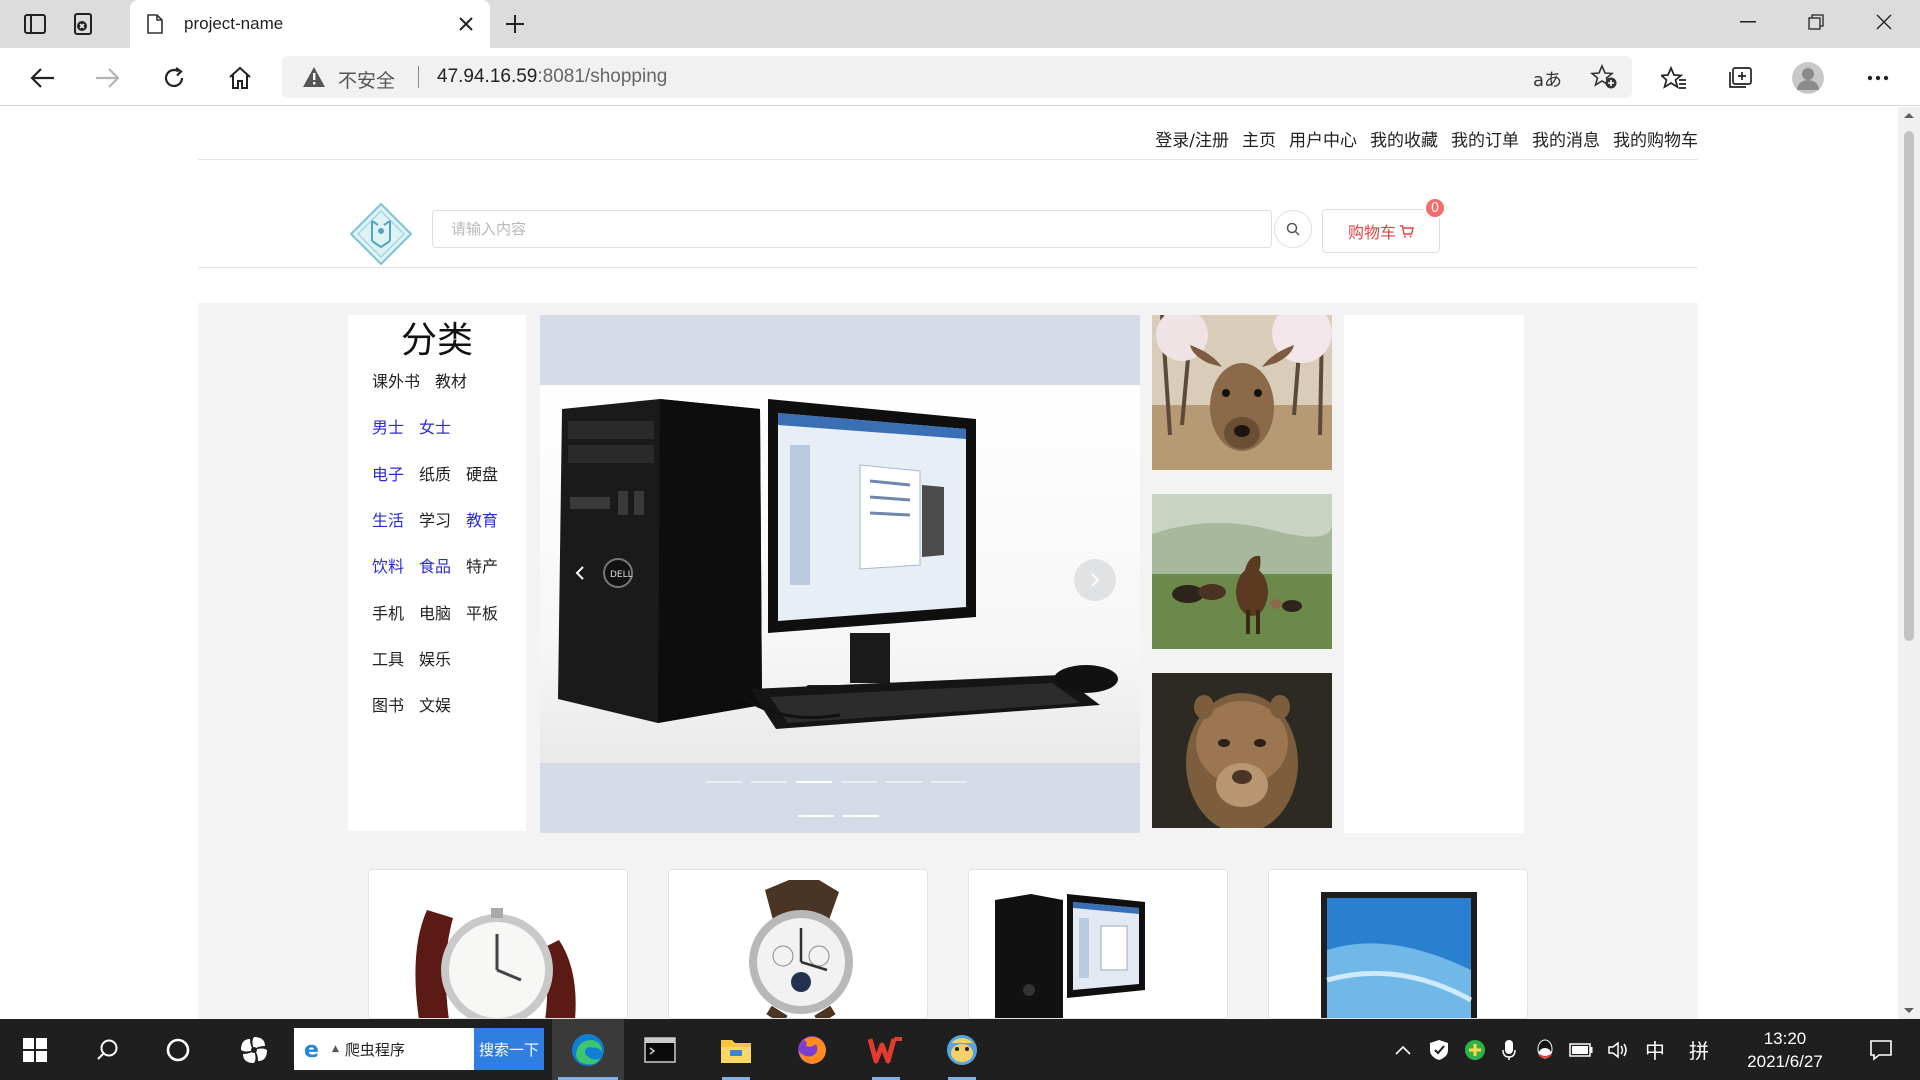  Describe the element at coordinates (388, 658) in the screenshot. I see `category-link: 工具` at that location.